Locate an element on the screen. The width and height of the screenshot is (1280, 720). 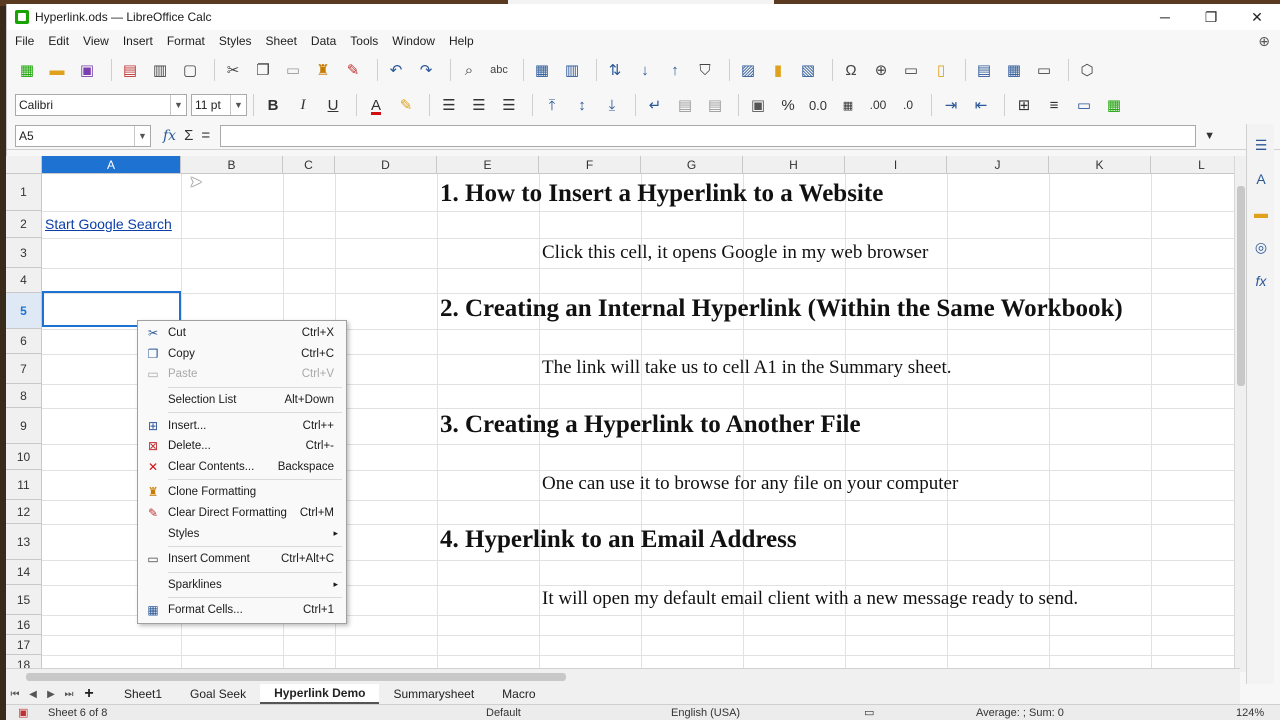
save-icon: ▣ is located at coordinates (87, 70).